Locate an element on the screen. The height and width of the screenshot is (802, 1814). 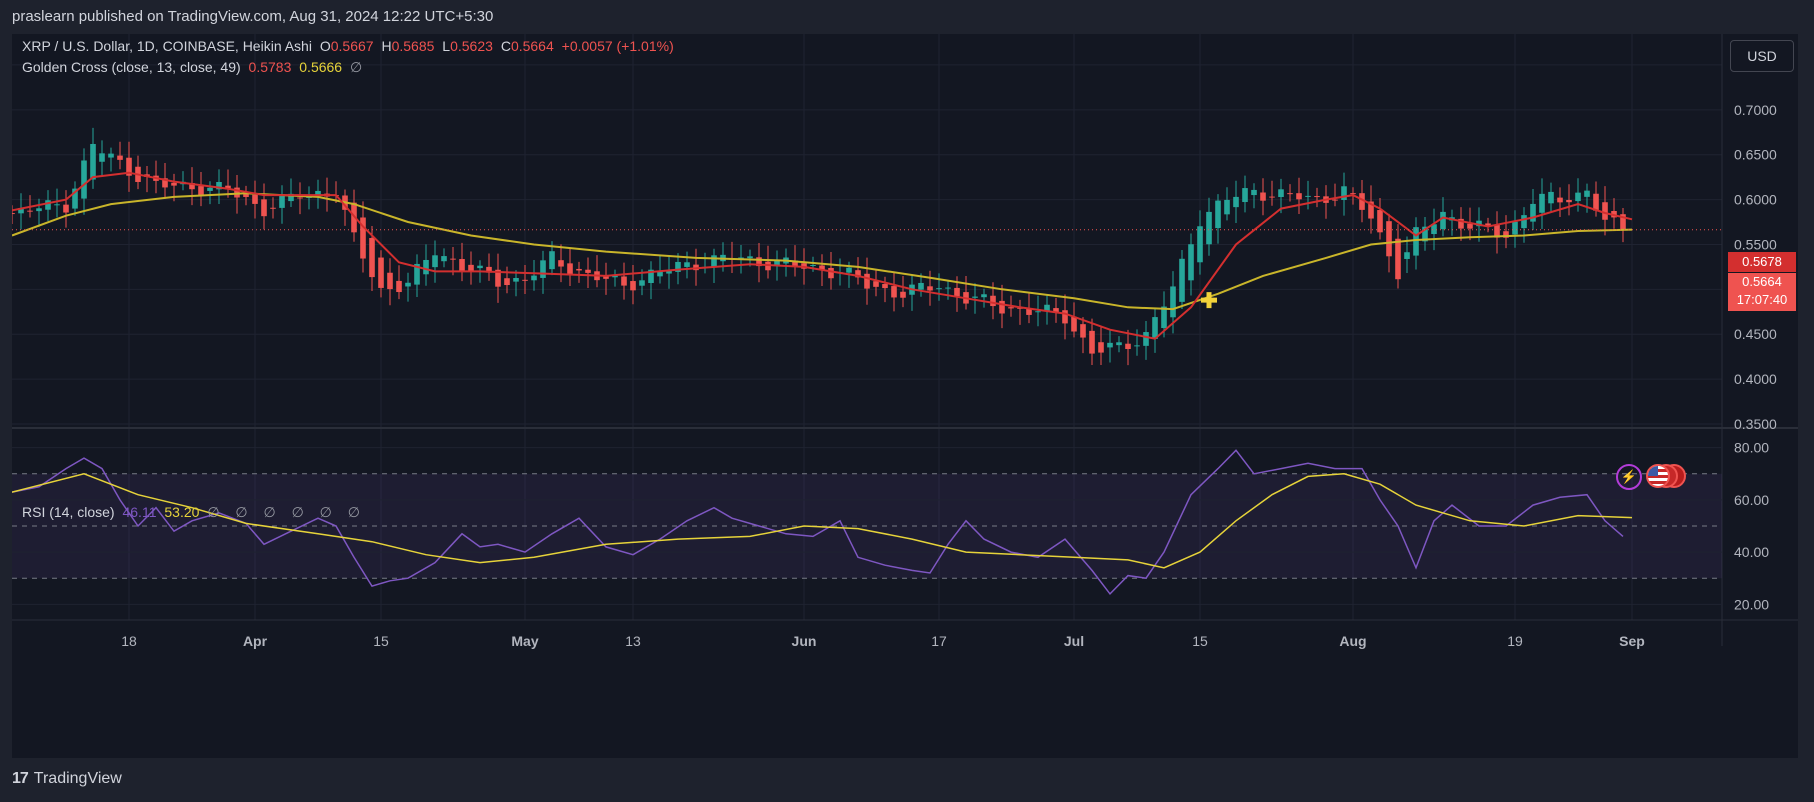
ohlc-change: +0.0057 (+1.01%) is located at coordinates (617, 46).